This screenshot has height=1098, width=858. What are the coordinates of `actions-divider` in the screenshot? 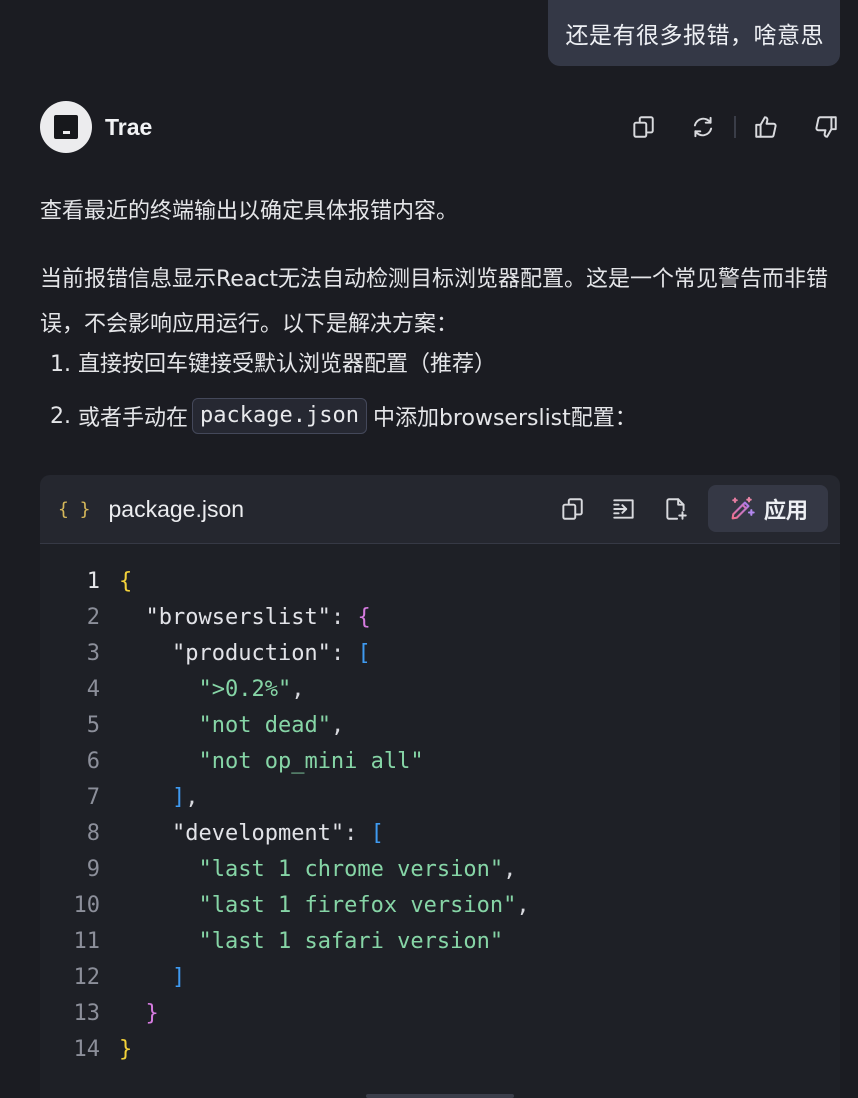 It's located at (735, 127).